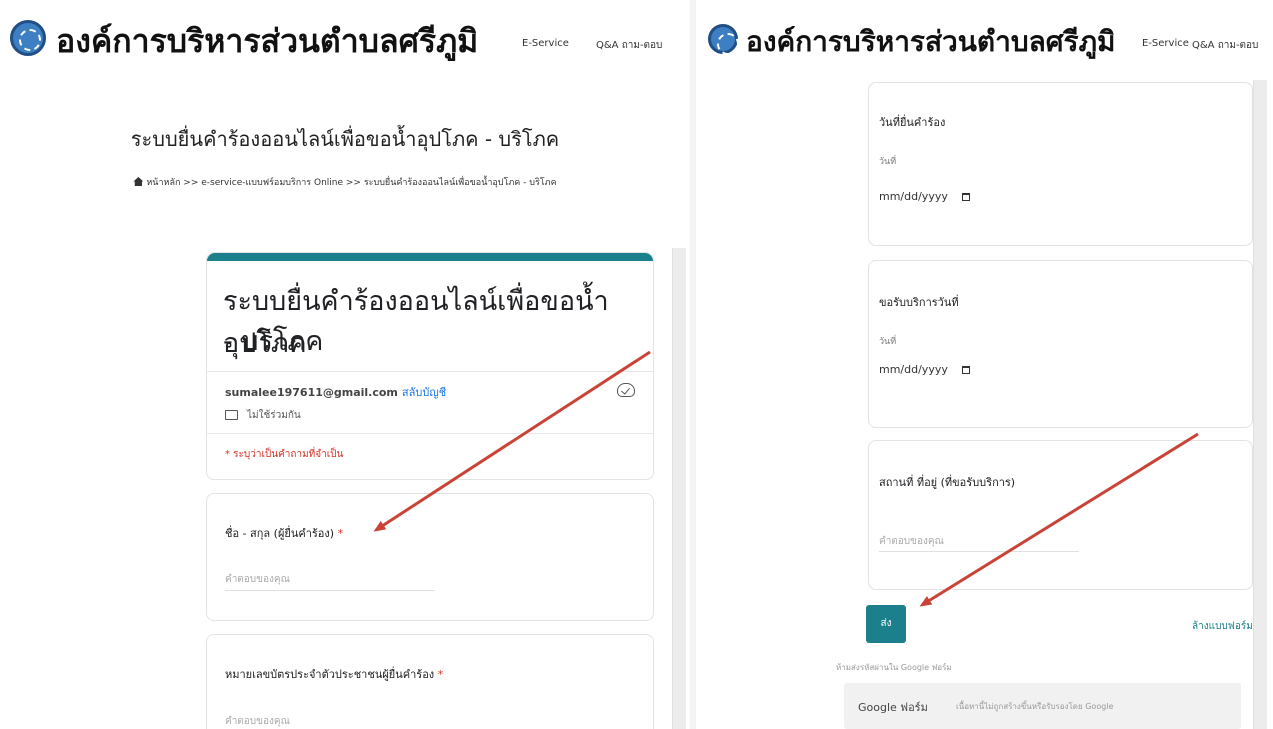 This screenshot has width=1273, height=729. What do you see at coordinates (257, 721) in the screenshot?
I see `id-answer-input: คำตอบของคุณ` at bounding box center [257, 721].